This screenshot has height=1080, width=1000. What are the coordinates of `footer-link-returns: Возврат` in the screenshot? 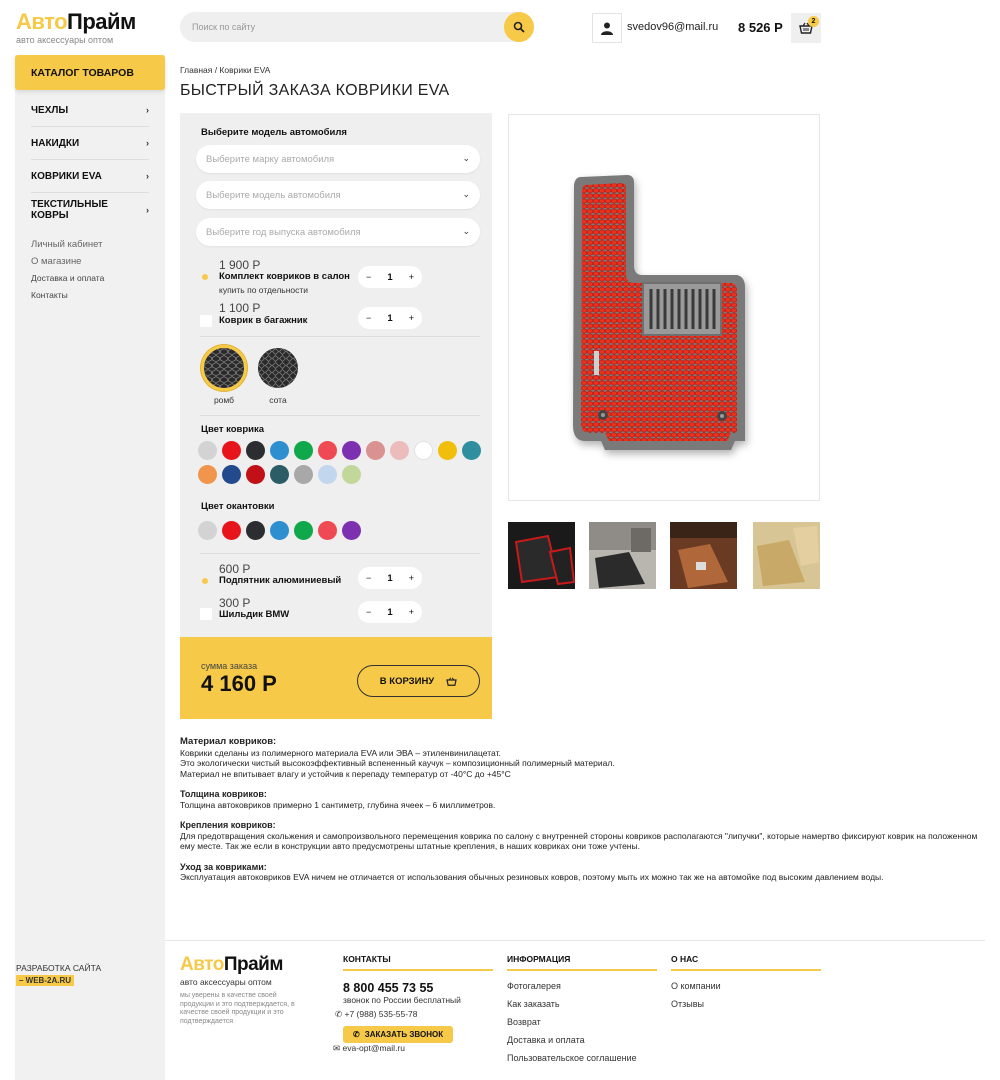 It's located at (582, 1022).